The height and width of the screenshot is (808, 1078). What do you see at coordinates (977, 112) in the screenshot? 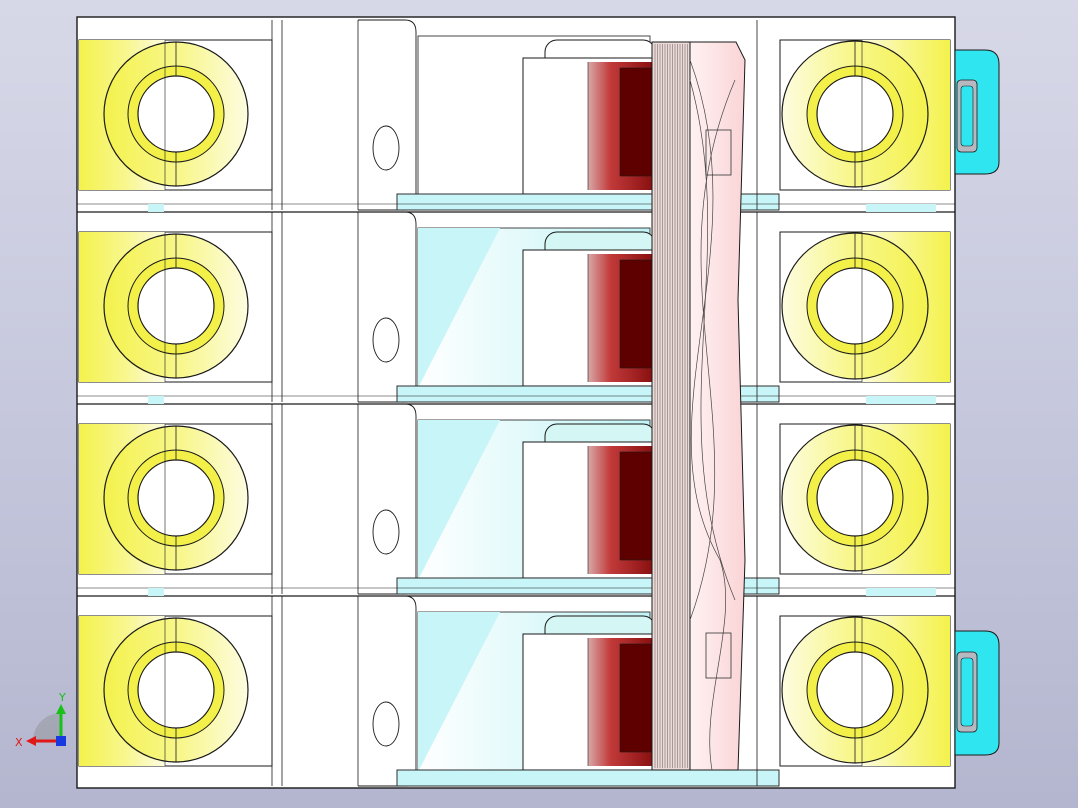
I see `mounting-clip-top` at bounding box center [977, 112].